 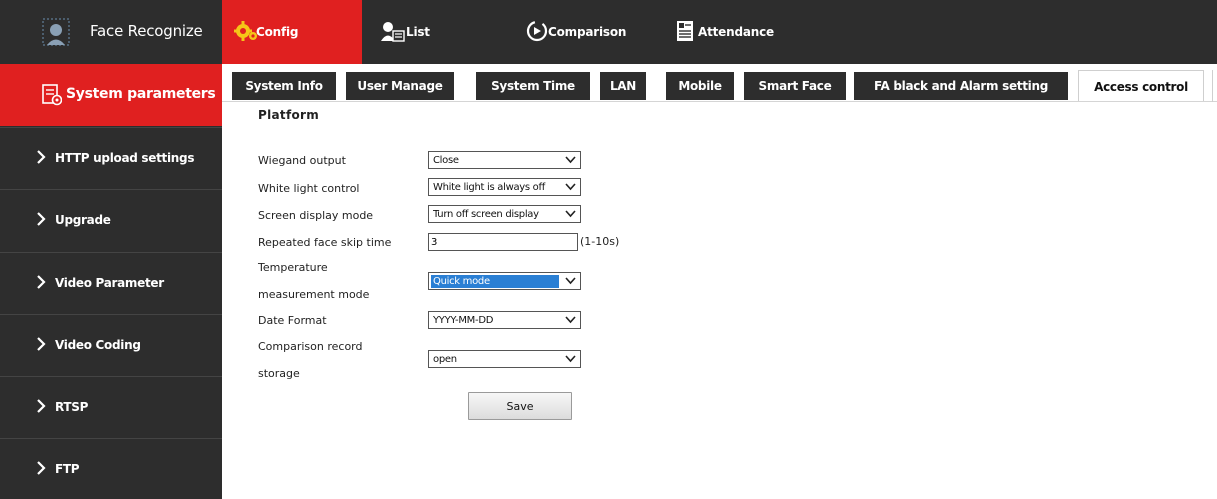 What do you see at coordinates (520, 406) in the screenshot?
I see `save-button: Save` at bounding box center [520, 406].